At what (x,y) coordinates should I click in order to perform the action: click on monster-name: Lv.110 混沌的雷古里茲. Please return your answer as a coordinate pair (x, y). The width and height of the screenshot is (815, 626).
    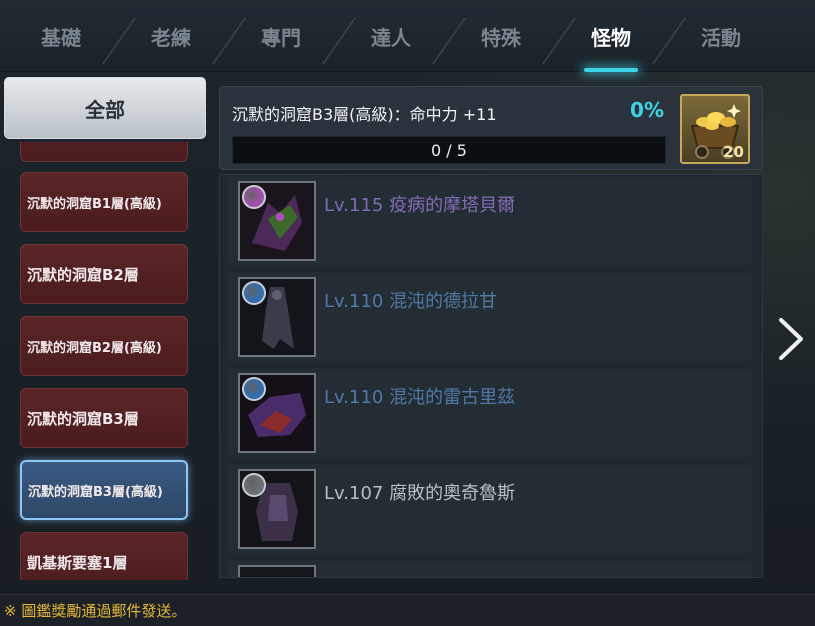
    Looking at the image, I should click on (420, 397).